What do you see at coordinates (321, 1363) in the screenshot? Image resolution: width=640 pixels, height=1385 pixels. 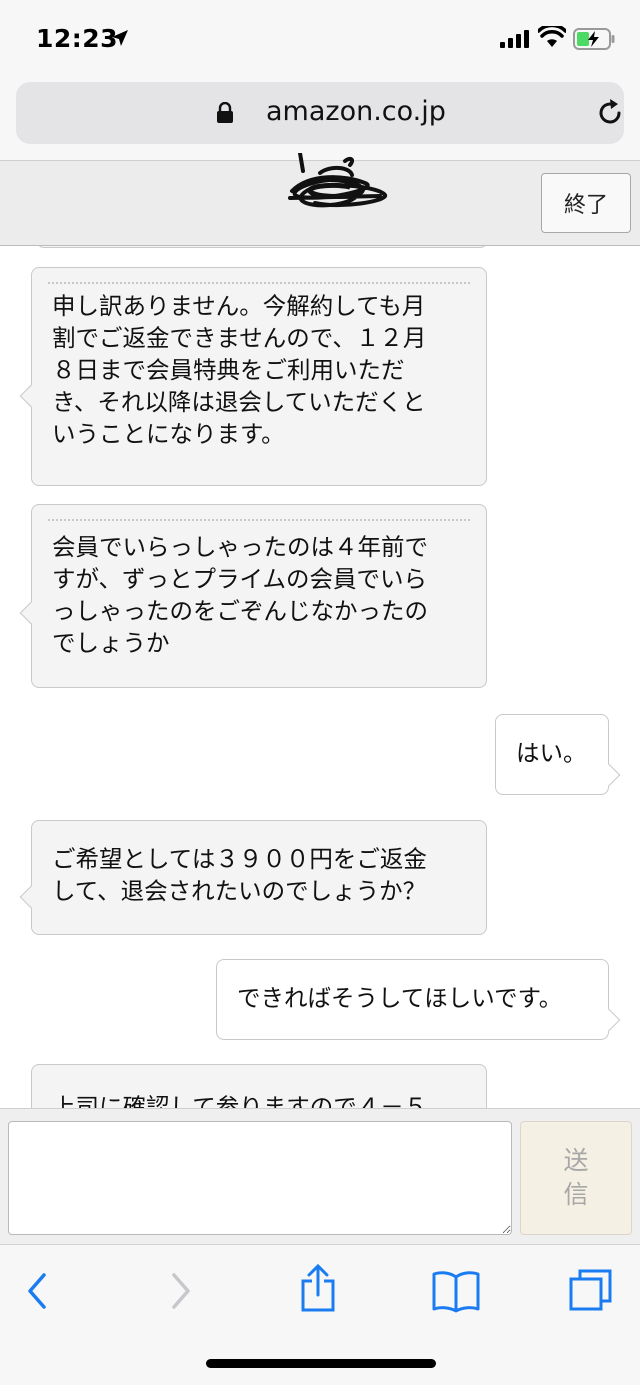 I see `home-indicator` at bounding box center [321, 1363].